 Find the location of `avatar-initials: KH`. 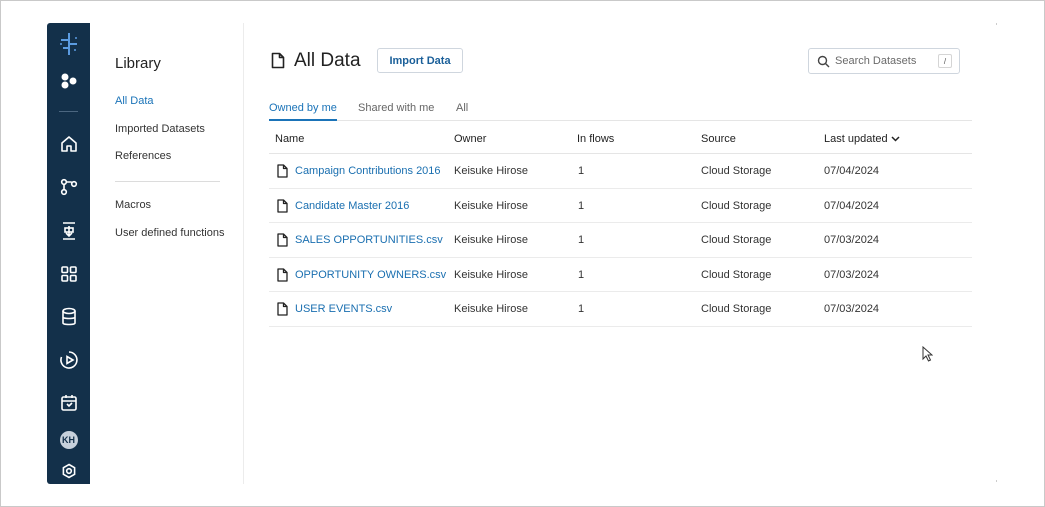

avatar-initials: KH is located at coordinates (68, 440).